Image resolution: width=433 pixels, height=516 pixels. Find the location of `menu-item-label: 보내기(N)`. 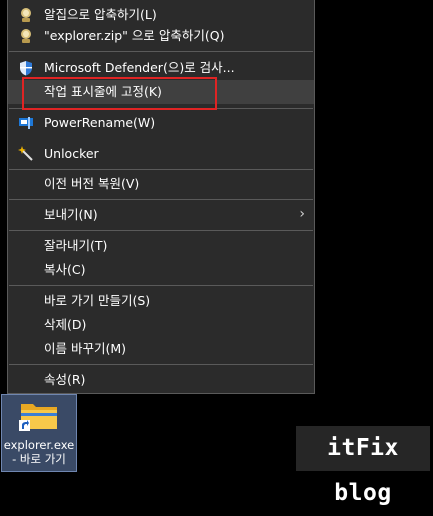

menu-item-label: 보내기(N) is located at coordinates (71, 214).